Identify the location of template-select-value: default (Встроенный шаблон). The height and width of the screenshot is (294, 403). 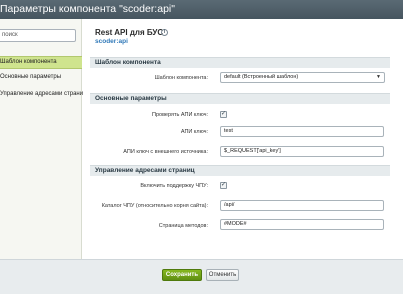
(261, 77).